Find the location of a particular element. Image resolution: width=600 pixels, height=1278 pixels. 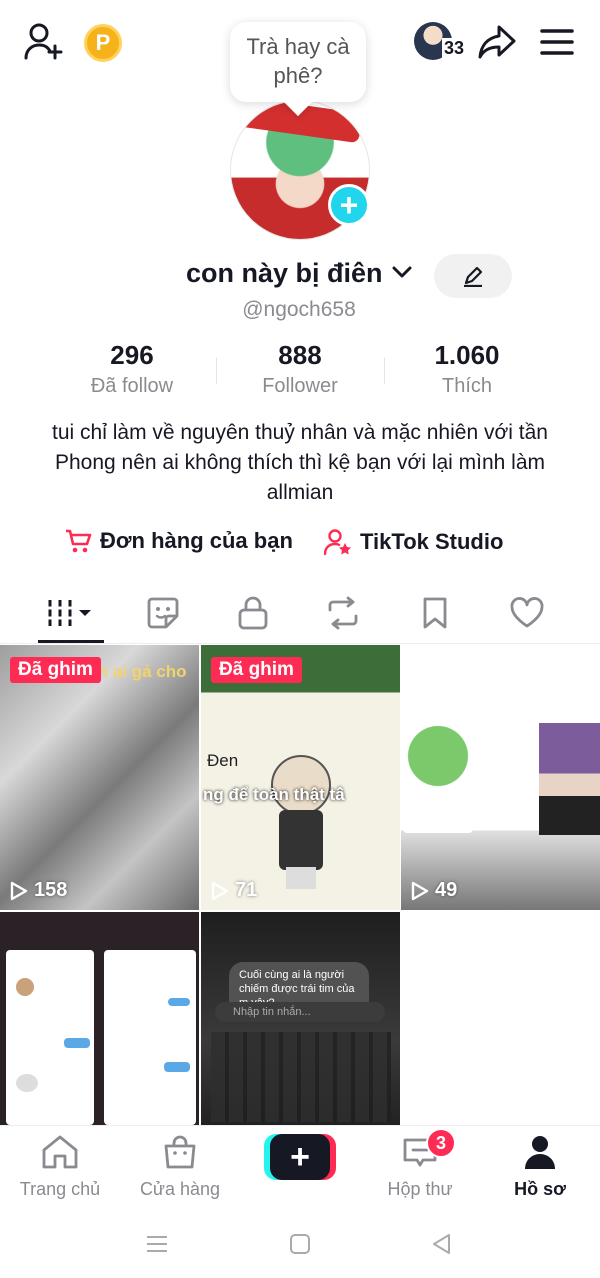

shopping-bag-icon is located at coordinates (180, 1152).